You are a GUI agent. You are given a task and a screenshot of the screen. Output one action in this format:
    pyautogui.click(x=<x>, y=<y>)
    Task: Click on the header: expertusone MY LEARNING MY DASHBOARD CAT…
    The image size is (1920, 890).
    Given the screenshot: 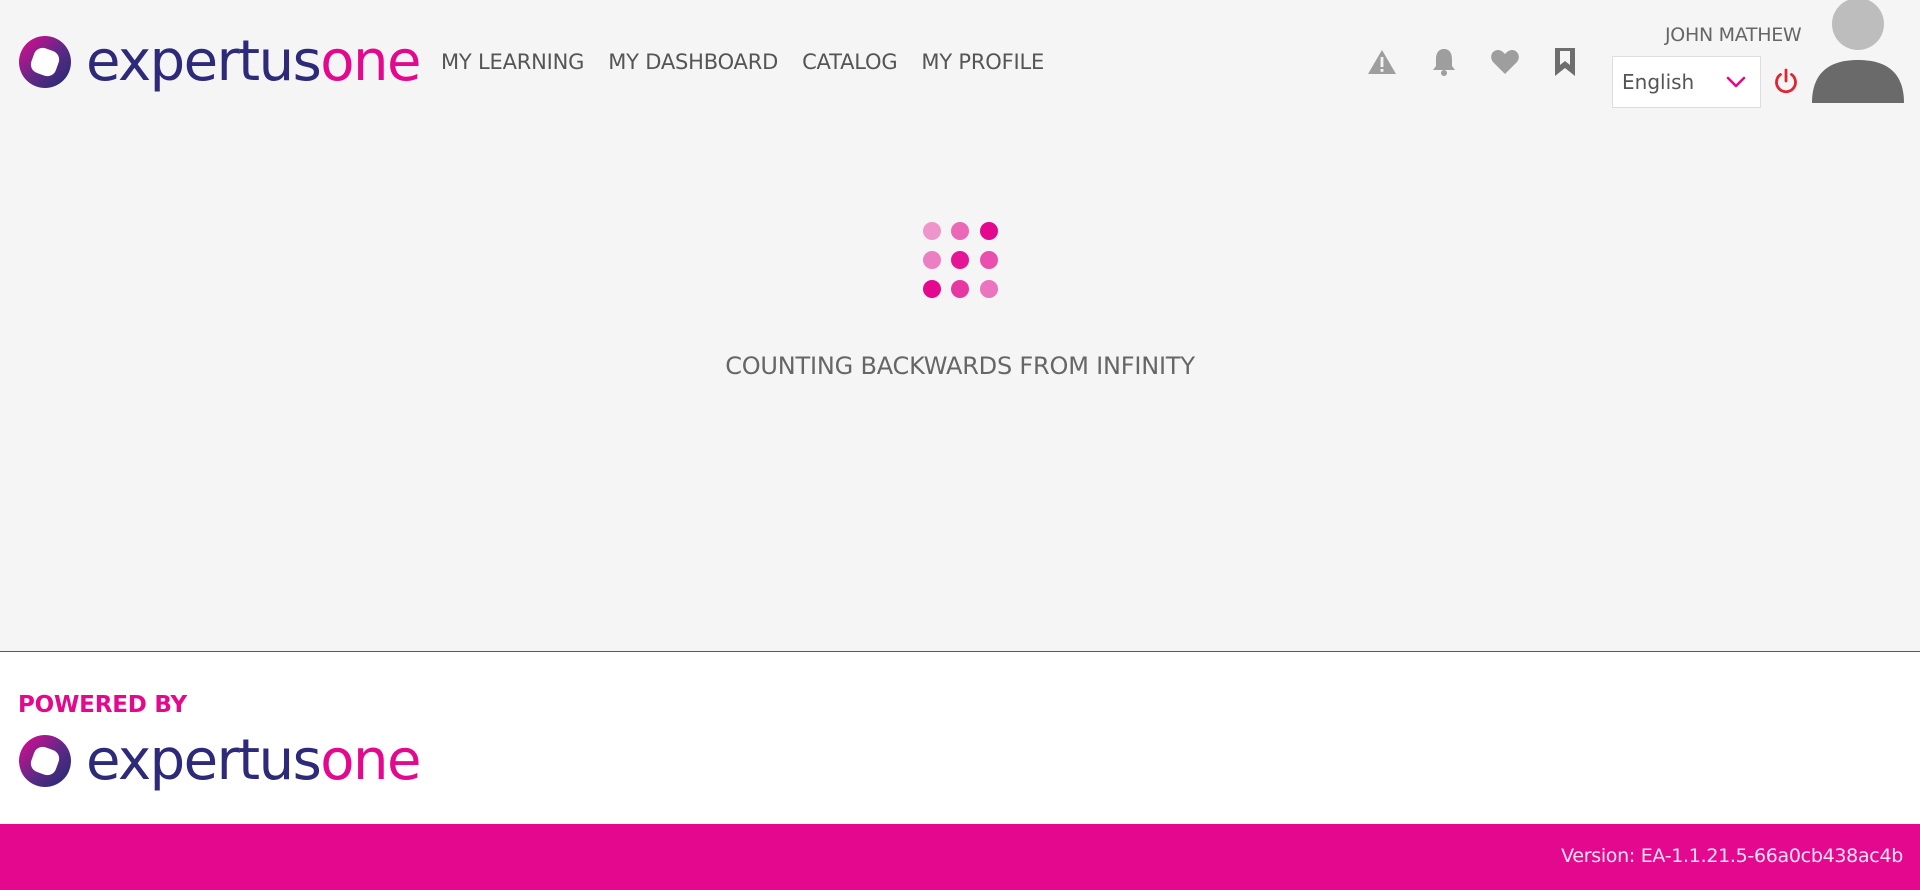 What is the action you would take?
    pyautogui.click(x=960, y=62)
    